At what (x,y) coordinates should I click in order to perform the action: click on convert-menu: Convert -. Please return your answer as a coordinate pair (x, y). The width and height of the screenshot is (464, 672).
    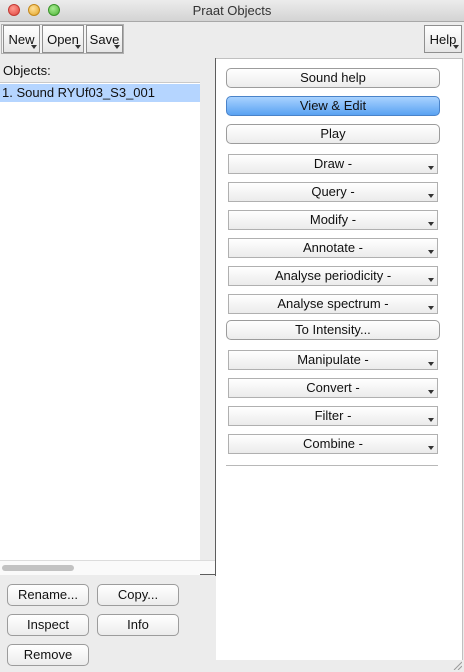
    Looking at the image, I should click on (333, 388).